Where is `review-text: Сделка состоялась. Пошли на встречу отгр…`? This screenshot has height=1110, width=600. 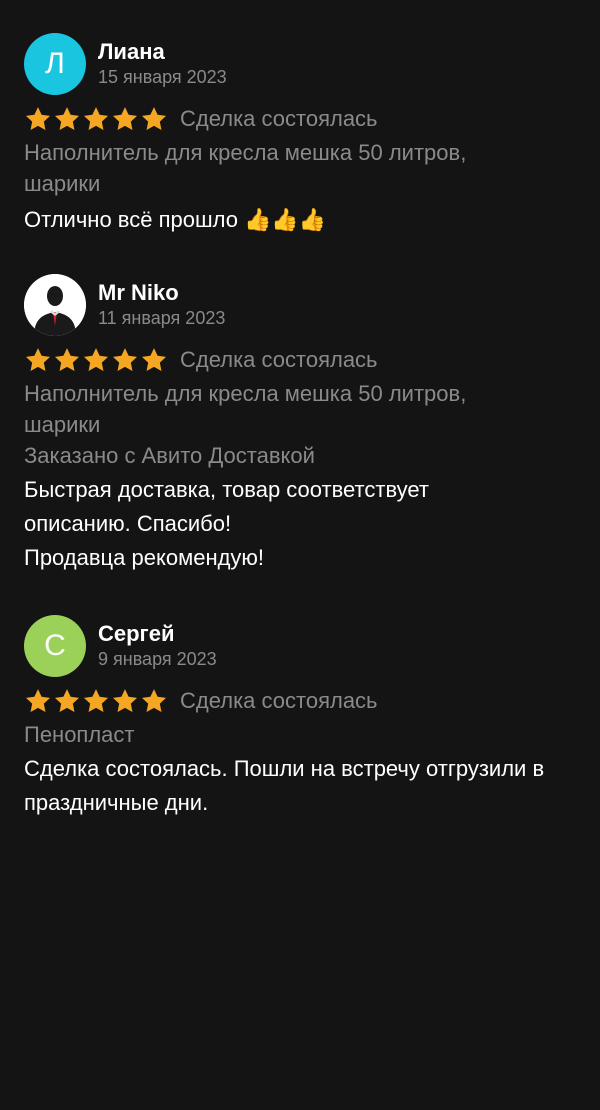
review-text: Сделка состоялась. Пошли на встречу отгр… is located at coordinates (284, 785).